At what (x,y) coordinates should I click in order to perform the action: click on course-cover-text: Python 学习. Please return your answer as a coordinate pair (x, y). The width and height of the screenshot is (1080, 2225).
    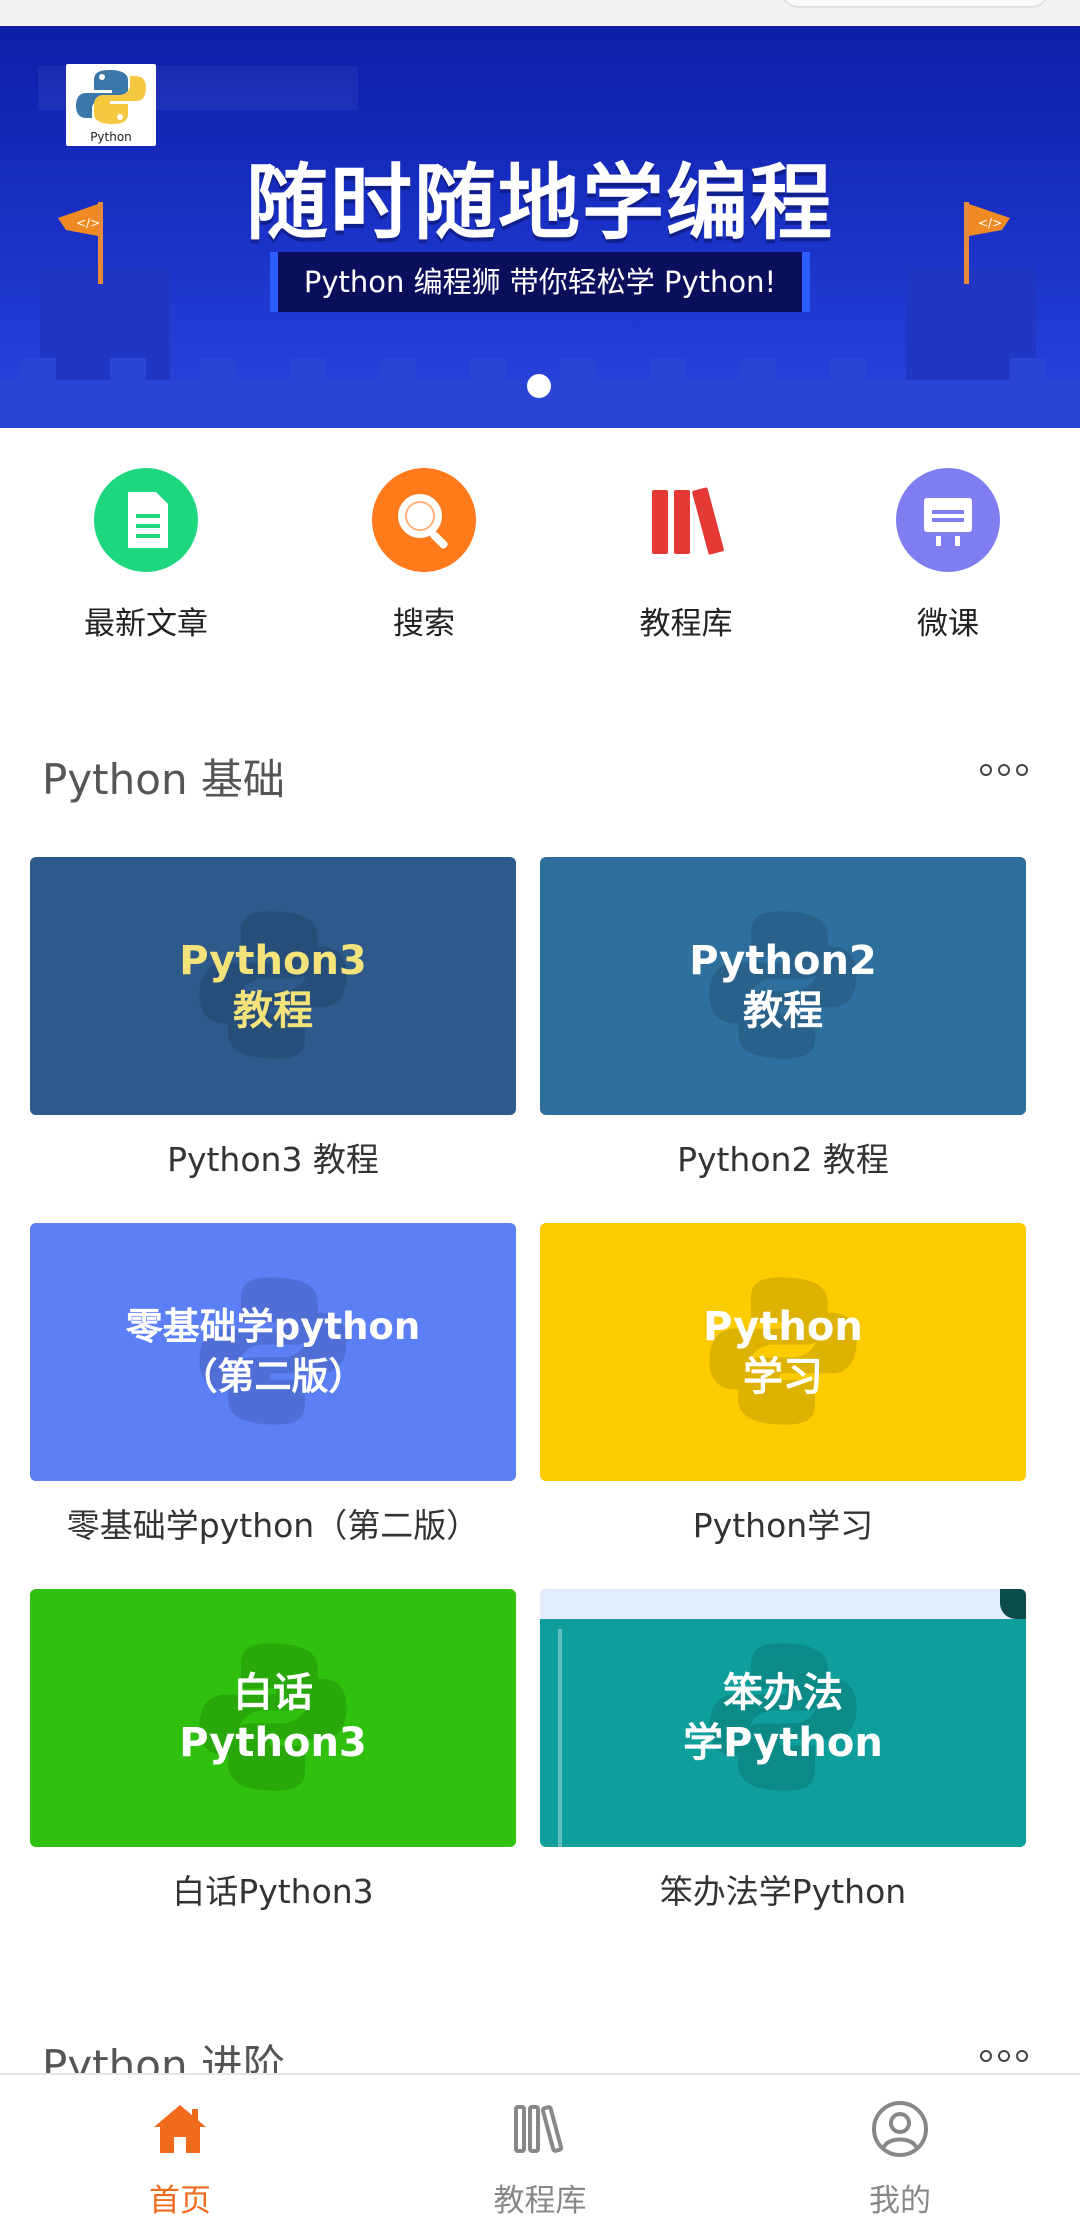
    Looking at the image, I should click on (783, 1352).